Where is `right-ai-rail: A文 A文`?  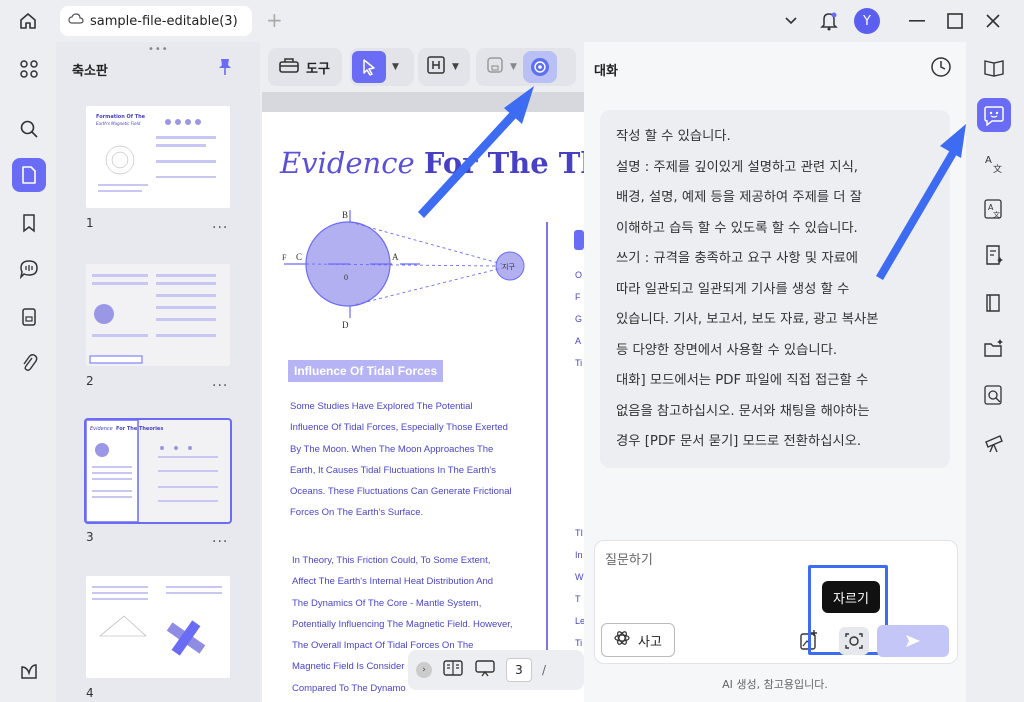
right-ai-rail: A文 A文 is located at coordinates (995, 372).